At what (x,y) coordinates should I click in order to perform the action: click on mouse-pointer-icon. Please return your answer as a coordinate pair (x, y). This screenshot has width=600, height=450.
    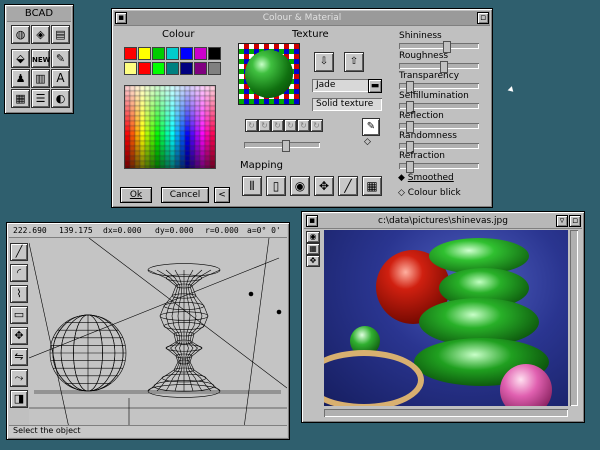
    Looking at the image, I should click on (511, 90).